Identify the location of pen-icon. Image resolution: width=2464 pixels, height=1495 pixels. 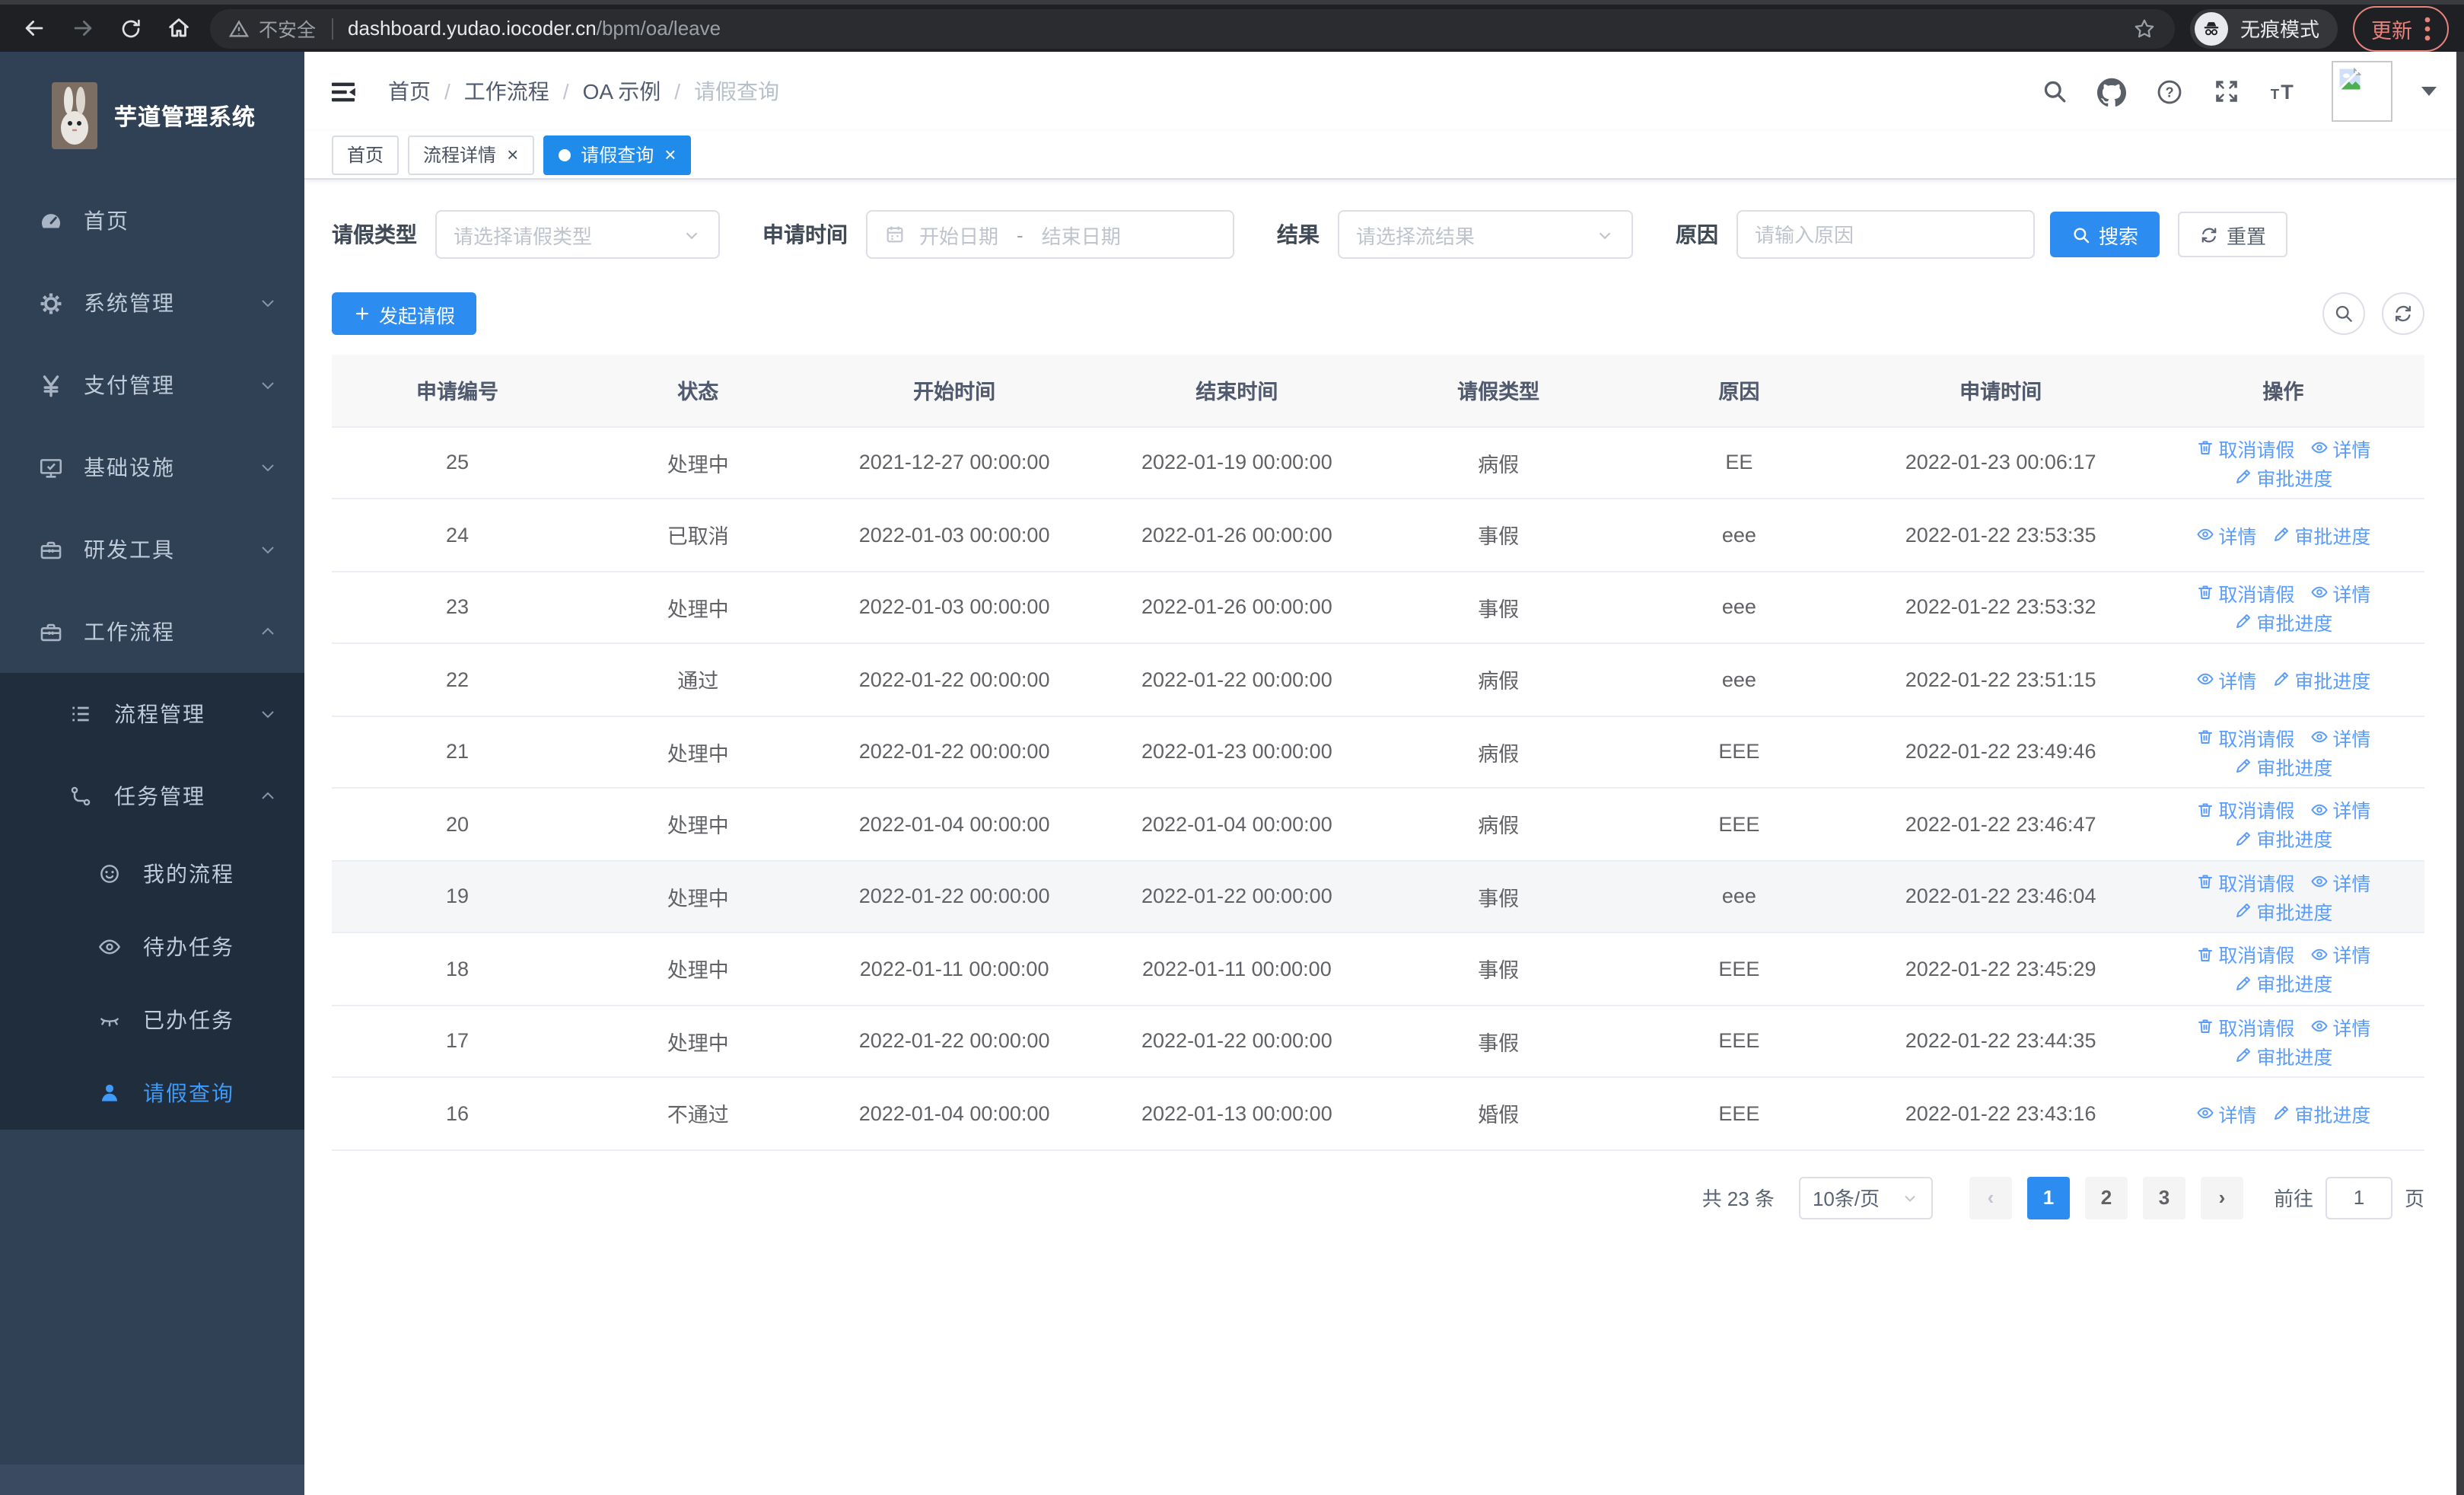
(2242, 622).